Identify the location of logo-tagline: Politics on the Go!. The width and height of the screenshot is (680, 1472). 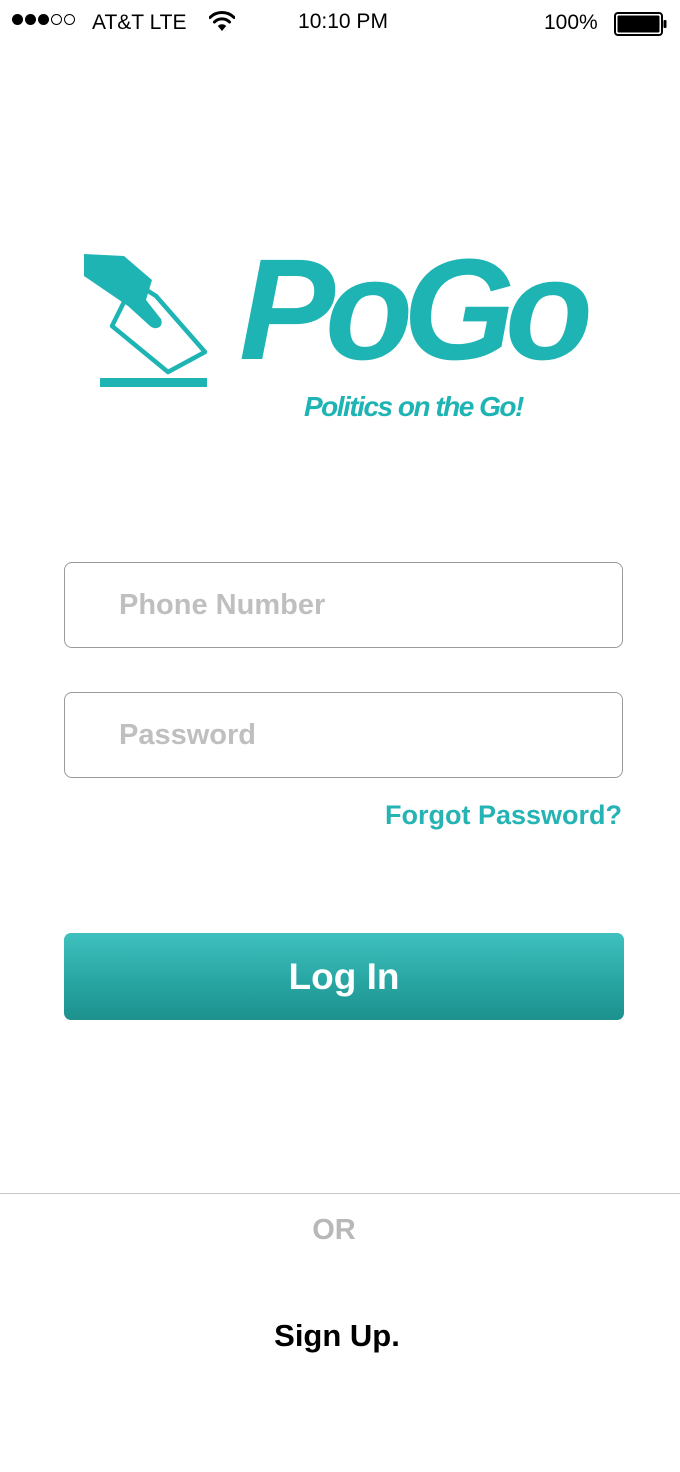
(414, 406).